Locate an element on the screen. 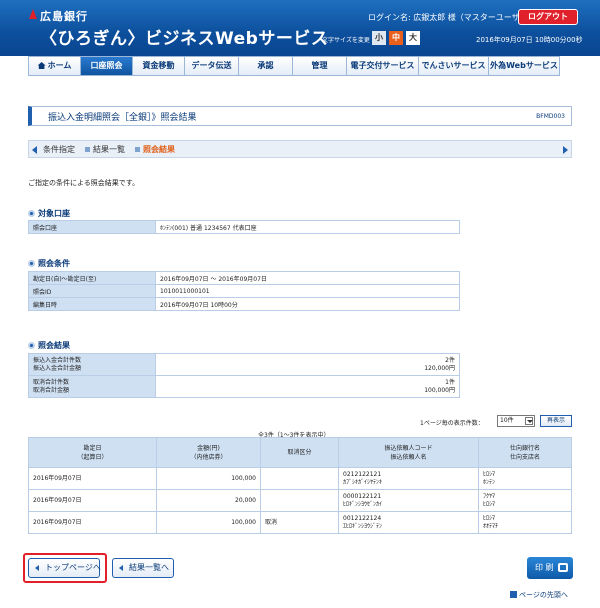 The height and width of the screenshot is (608, 600). nav-management: 管理 is located at coordinates (319, 66).